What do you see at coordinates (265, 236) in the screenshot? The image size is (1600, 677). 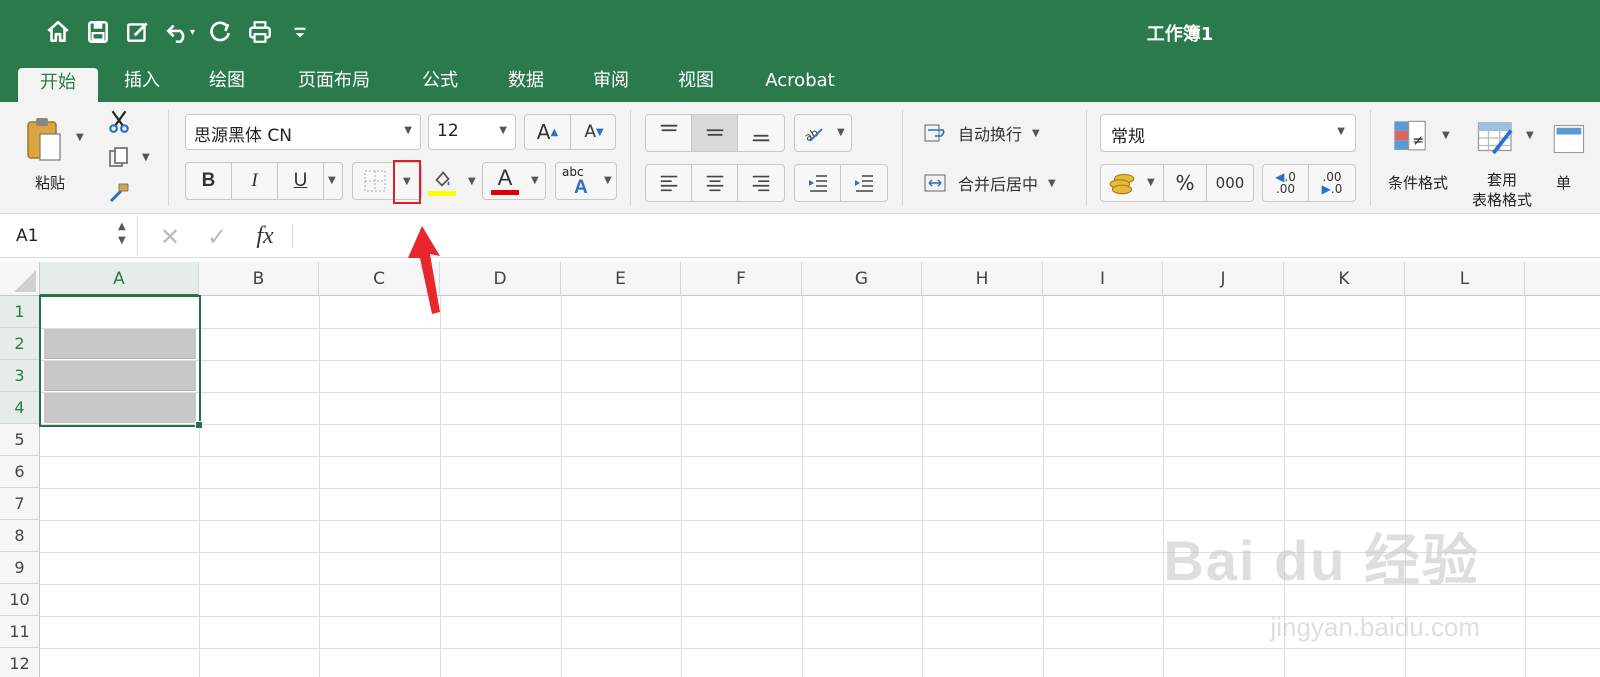 I see `insert-function-button: fx` at bounding box center [265, 236].